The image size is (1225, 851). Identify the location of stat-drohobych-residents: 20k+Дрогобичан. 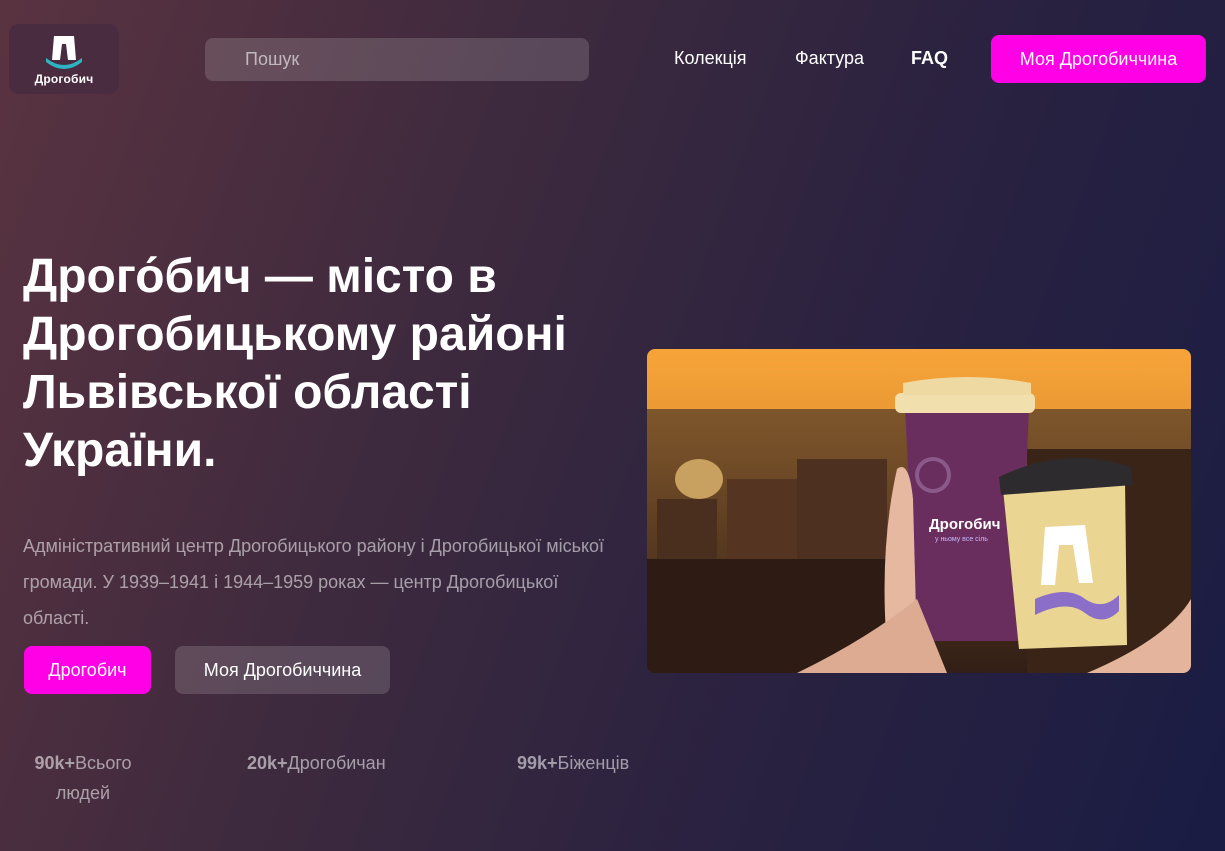
(316, 763).